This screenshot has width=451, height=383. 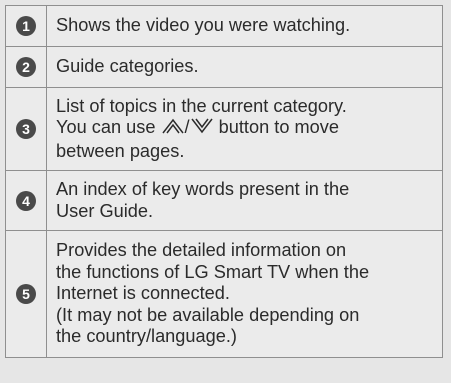 I want to click on description-line: User Guide., so click(x=105, y=210).